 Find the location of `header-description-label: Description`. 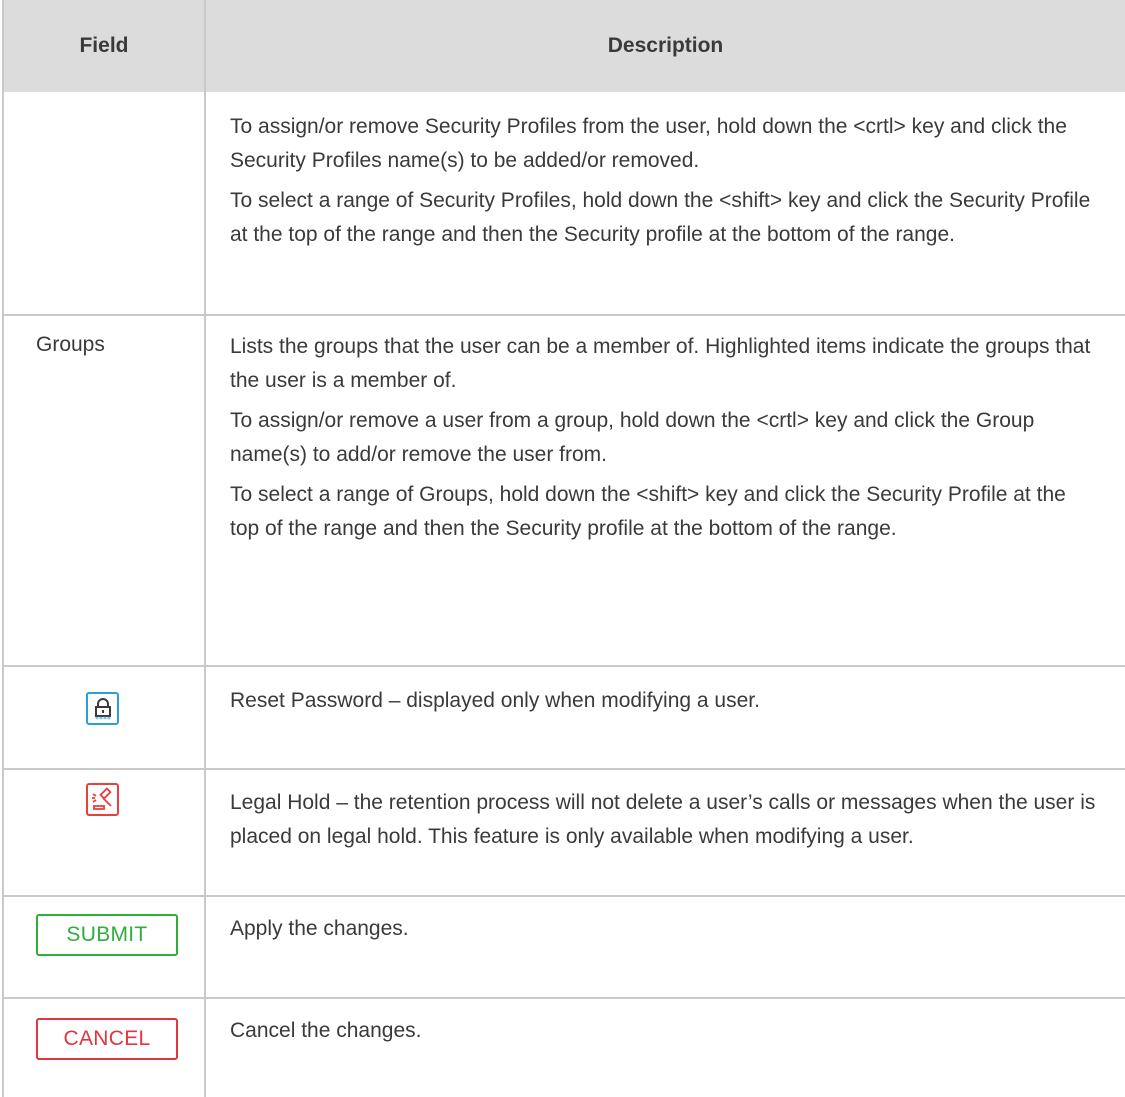

header-description-label: Description is located at coordinates (665, 45).